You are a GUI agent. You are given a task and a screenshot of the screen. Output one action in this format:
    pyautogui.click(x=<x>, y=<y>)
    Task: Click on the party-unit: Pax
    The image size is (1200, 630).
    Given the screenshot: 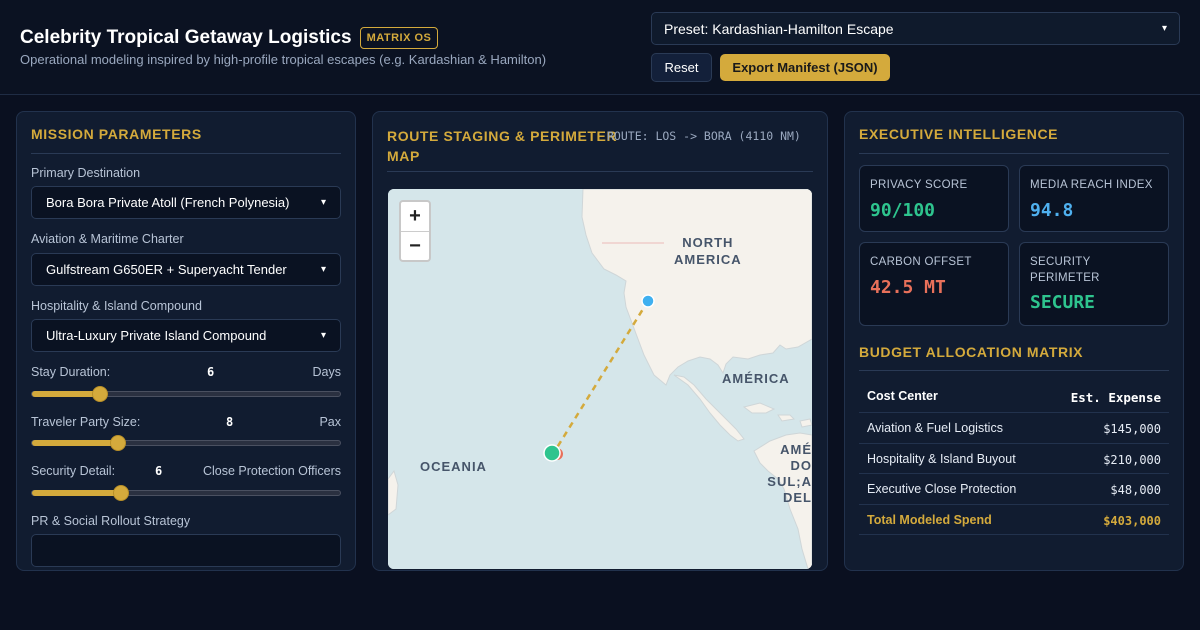 What is the action you would take?
    pyautogui.click(x=330, y=422)
    